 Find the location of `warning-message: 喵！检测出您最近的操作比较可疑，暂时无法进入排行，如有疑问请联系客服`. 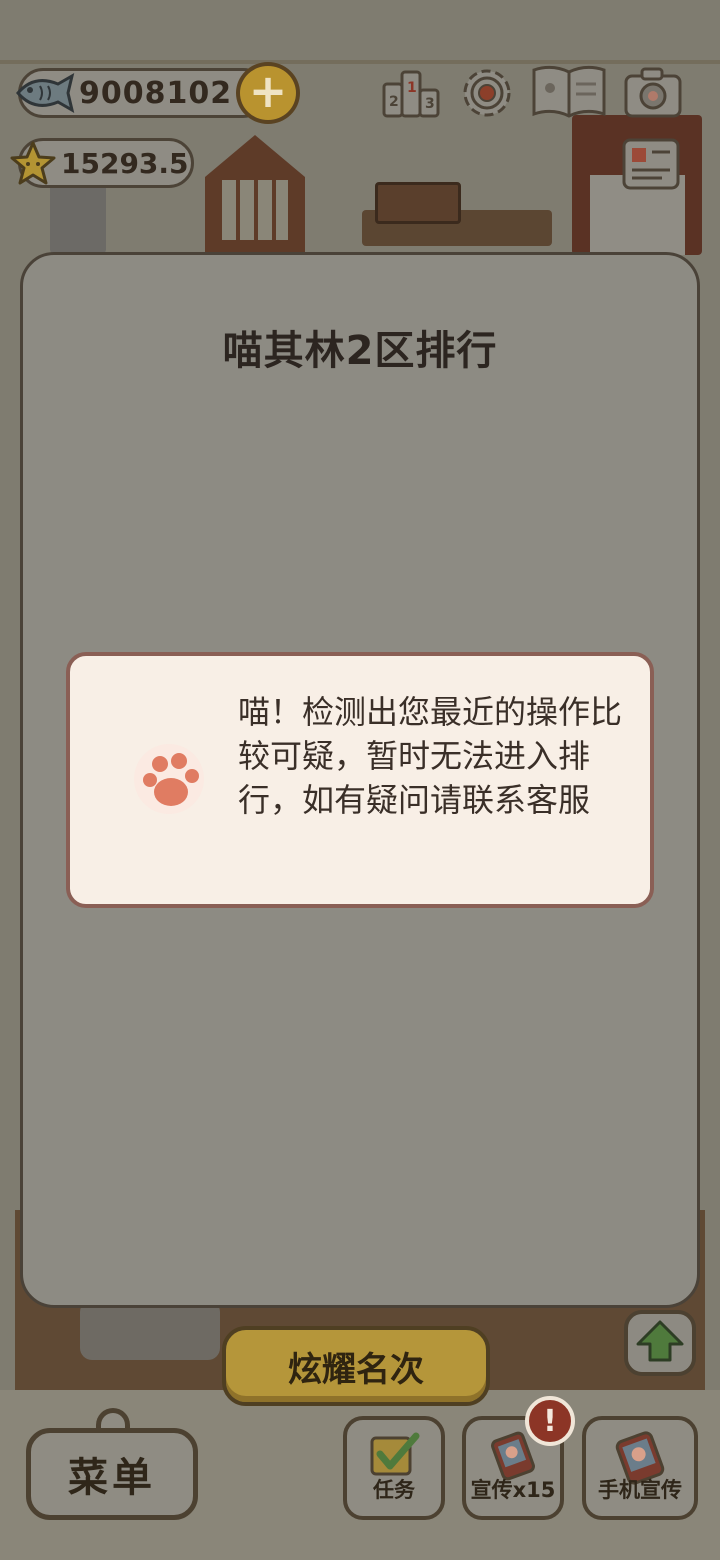

warning-message: 喵！检测出您最近的操作比较可疑，暂时无法进入排行，如有疑问请联系客服 is located at coordinates (430, 756).